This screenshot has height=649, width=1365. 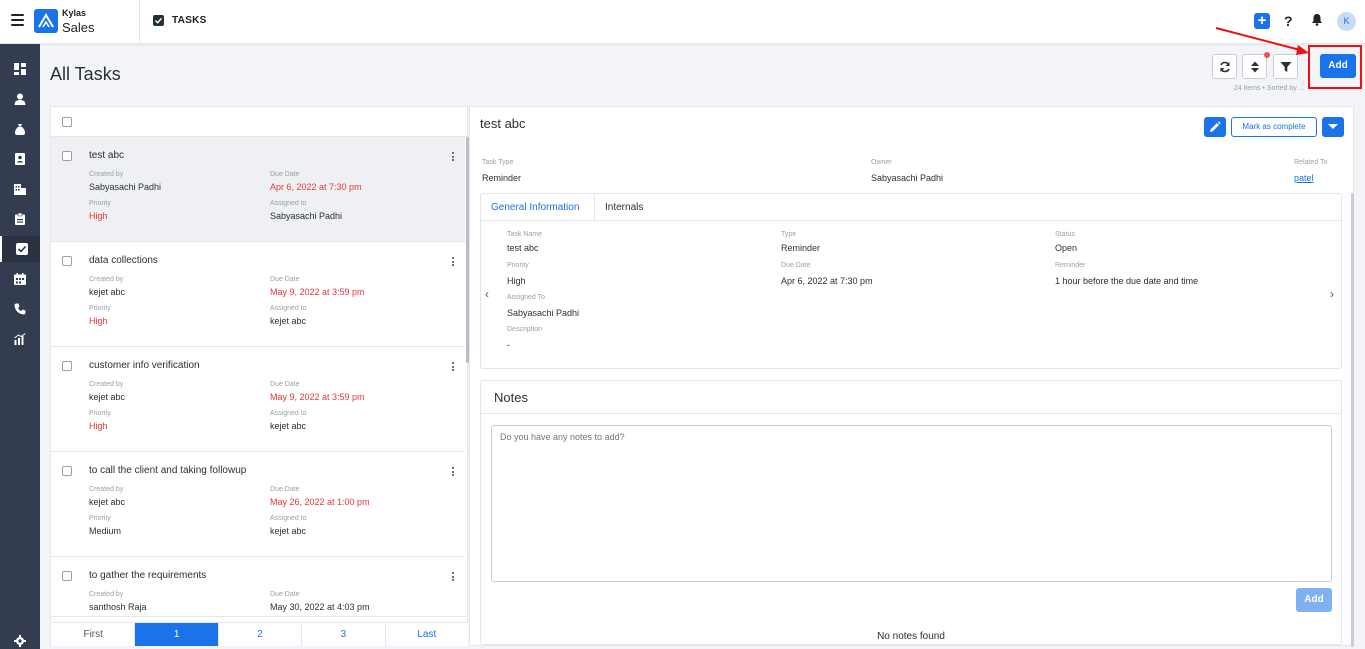 What do you see at coordinates (1311, 162) in the screenshot?
I see `related-to-label: Related To` at bounding box center [1311, 162].